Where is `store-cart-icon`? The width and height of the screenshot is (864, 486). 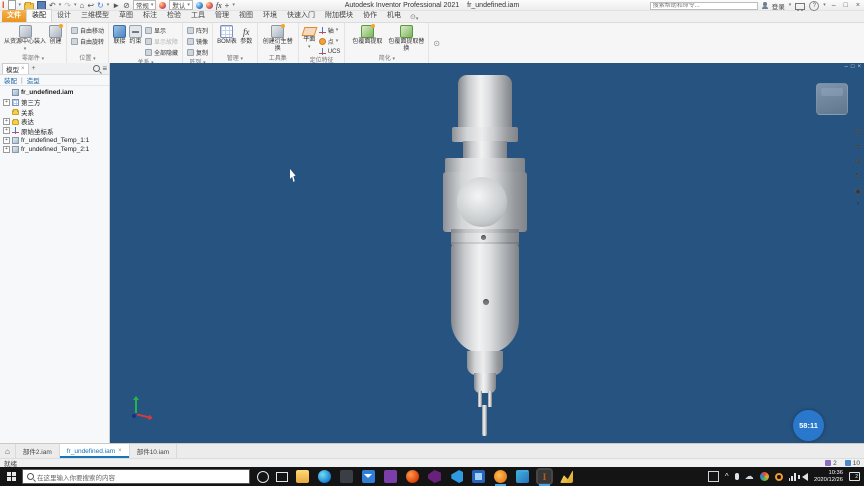 store-cart-icon is located at coordinates (800, 7).